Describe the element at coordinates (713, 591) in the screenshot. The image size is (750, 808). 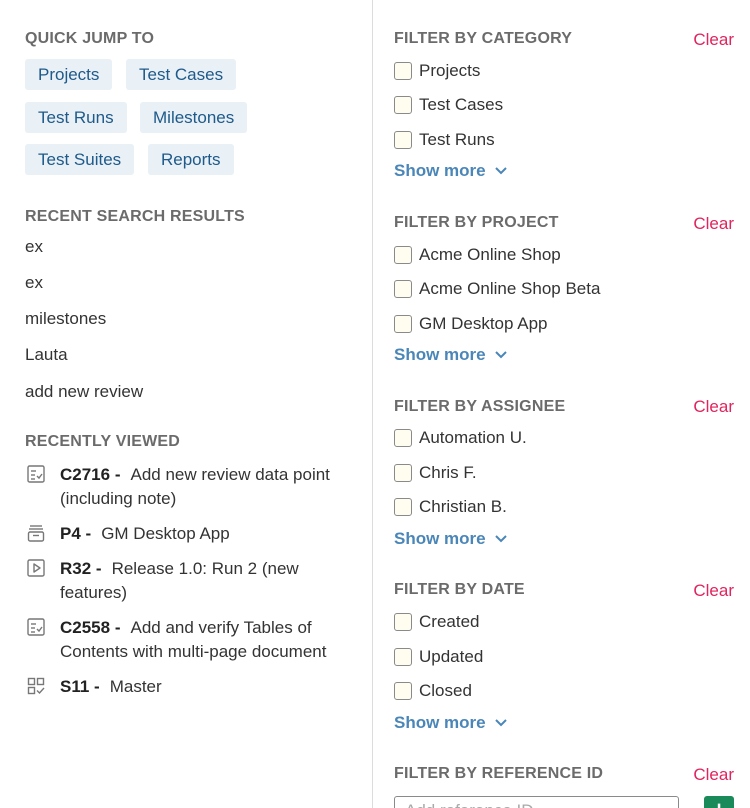
I see `filter-date-clear: Clear` at that location.